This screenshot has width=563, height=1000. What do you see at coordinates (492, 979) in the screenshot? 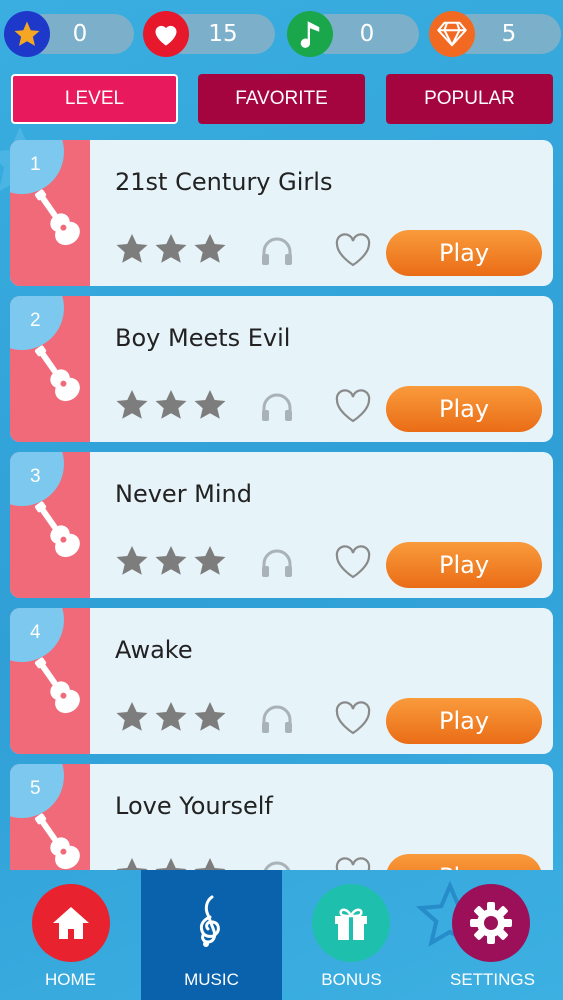
I see `nav-label-settings: SETTINGS` at bounding box center [492, 979].